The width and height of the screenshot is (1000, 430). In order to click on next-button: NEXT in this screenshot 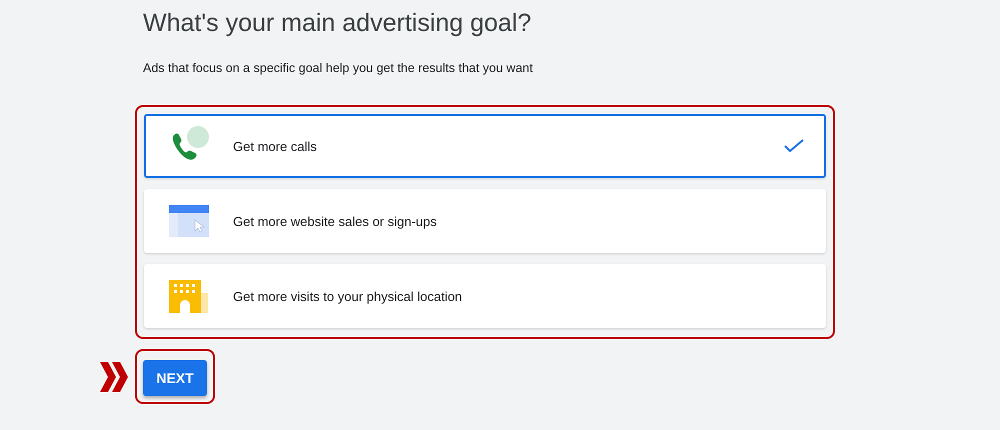, I will do `click(175, 378)`.